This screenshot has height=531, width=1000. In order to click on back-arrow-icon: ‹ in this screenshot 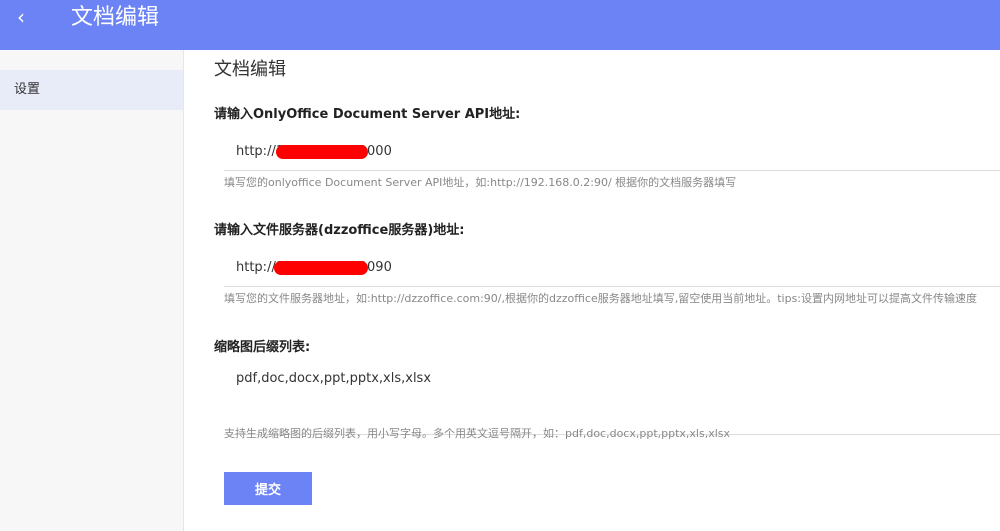, I will do `click(21, 17)`.